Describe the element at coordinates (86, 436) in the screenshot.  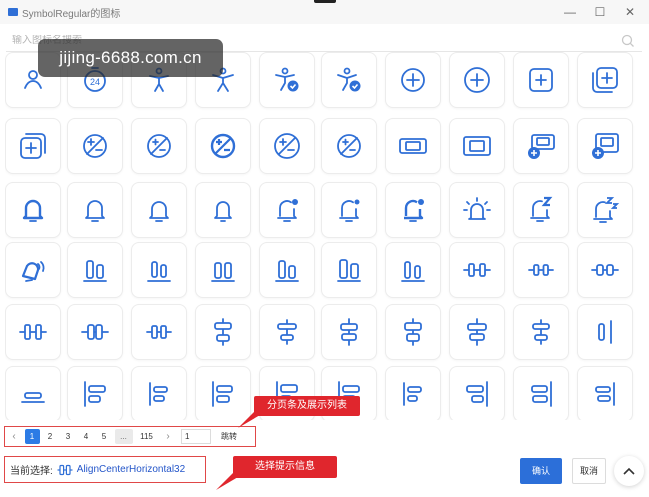
I see `page-button-4: 4` at that location.